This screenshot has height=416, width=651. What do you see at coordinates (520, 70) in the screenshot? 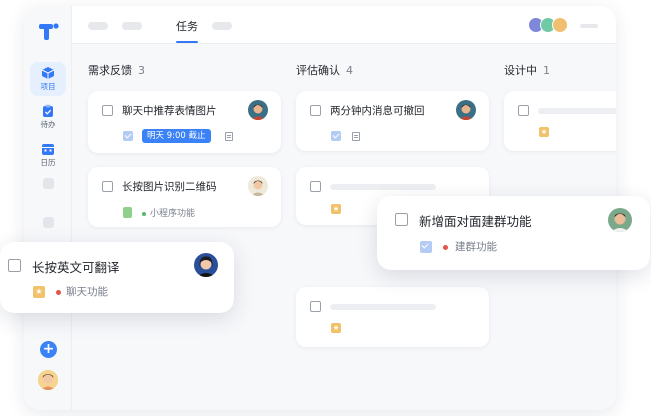
I see `column-name: 设计中` at bounding box center [520, 70].